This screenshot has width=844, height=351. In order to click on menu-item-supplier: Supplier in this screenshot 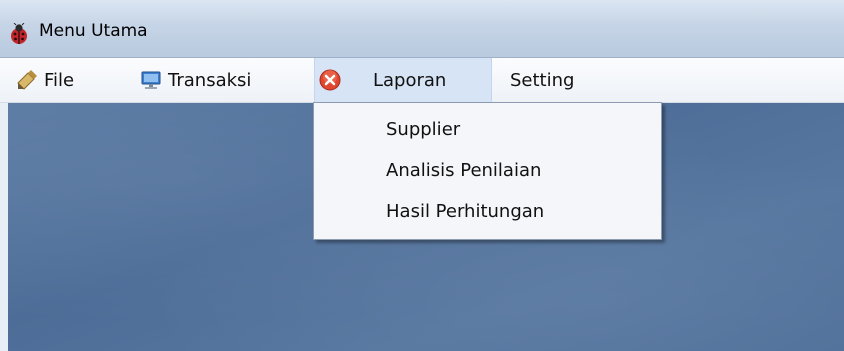, I will do `click(487, 129)`.